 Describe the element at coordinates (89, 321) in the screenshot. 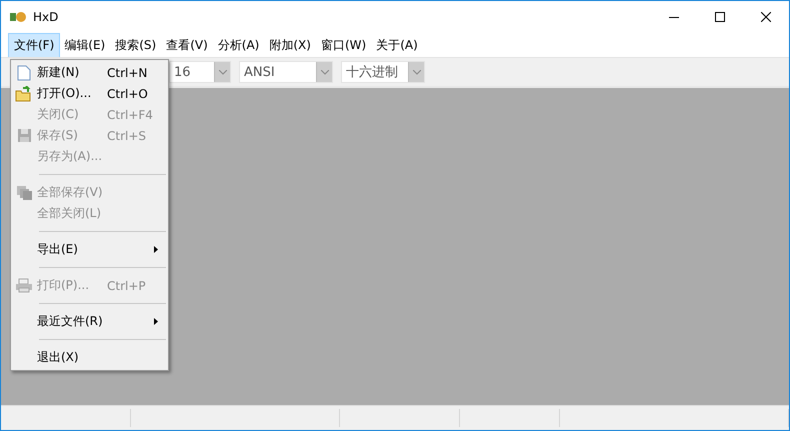

I see `menu-entry: 最近文件(R)` at that location.